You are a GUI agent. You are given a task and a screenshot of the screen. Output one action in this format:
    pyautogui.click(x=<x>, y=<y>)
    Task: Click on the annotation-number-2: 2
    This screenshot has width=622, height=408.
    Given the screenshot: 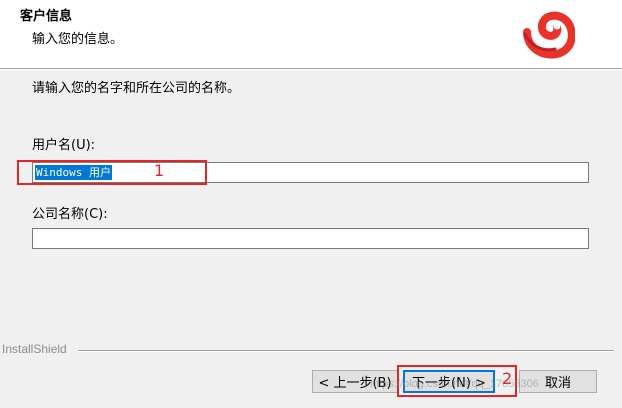 What is the action you would take?
    pyautogui.click(x=507, y=378)
    